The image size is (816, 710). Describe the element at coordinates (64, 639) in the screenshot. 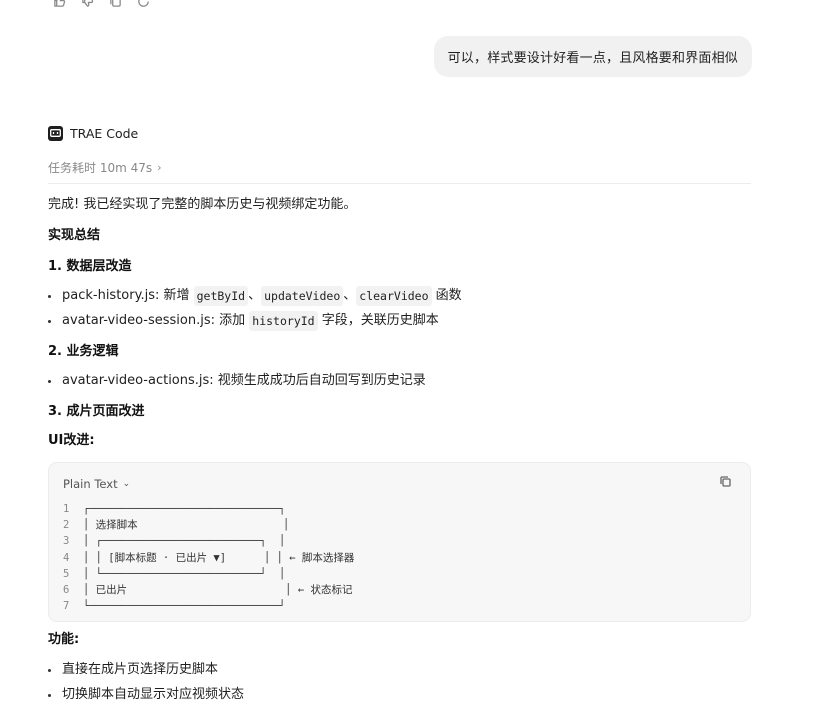

I see `features-label: 功能:` at that location.